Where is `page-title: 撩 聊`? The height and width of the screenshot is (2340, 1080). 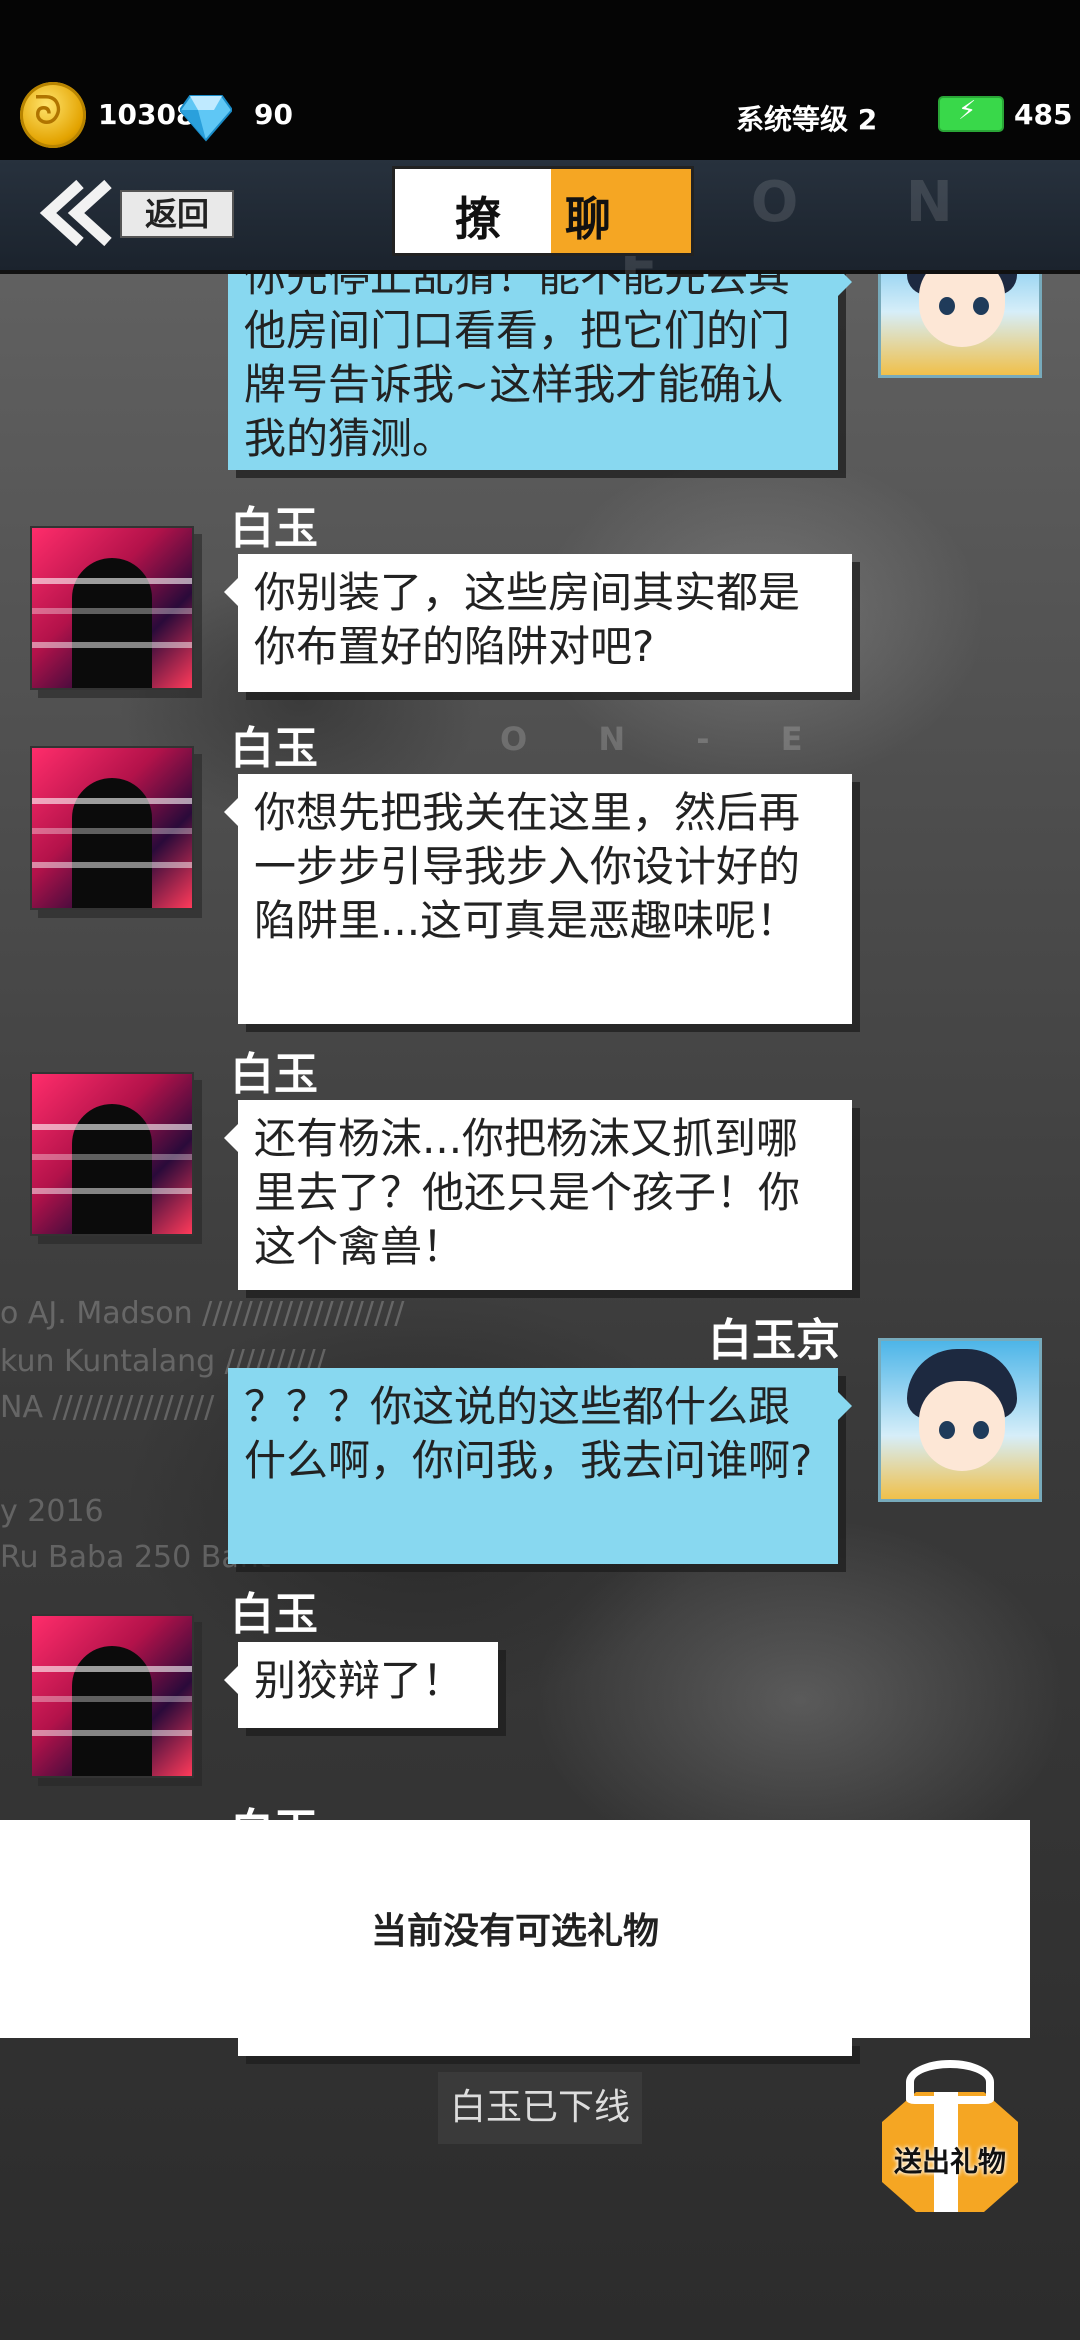
page-title: 撩 聊 is located at coordinates (543, 211).